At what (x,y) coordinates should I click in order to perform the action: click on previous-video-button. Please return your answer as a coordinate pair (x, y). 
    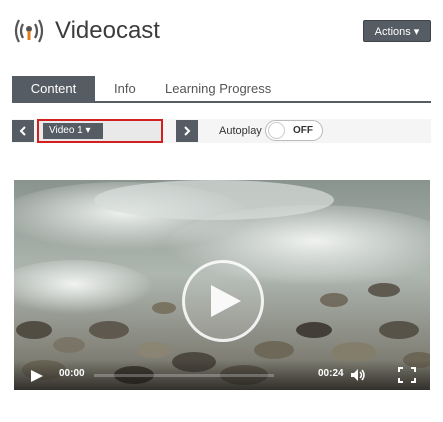
    Looking at the image, I should click on (23, 131).